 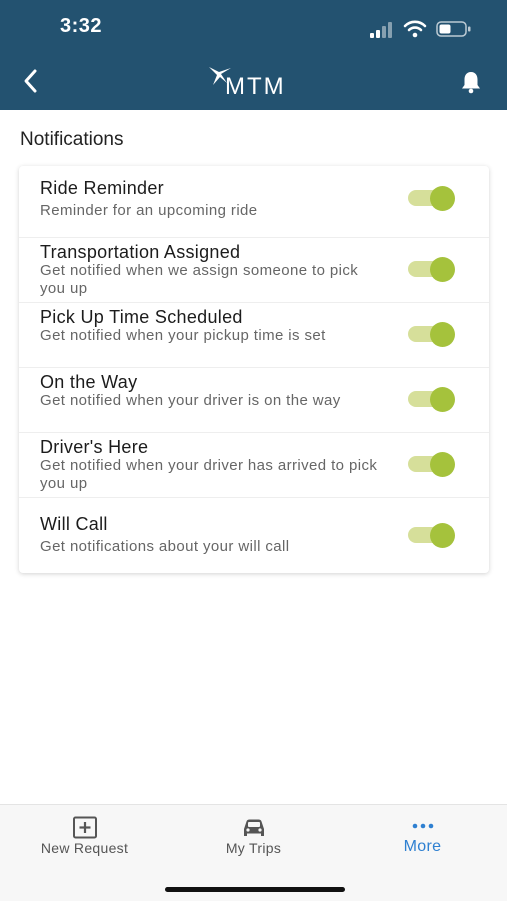 I want to click on notification-title: Will Call, so click(x=74, y=524).